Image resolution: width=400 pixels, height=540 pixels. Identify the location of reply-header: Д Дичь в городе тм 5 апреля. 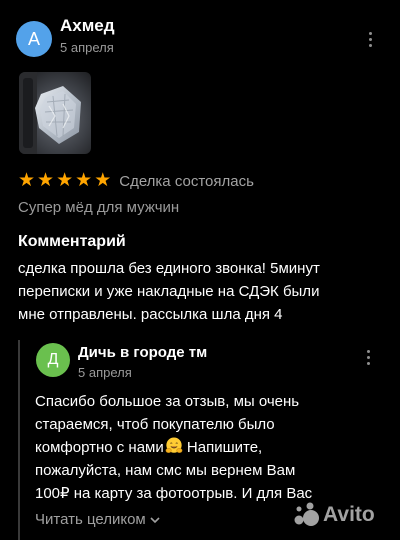
(203, 361).